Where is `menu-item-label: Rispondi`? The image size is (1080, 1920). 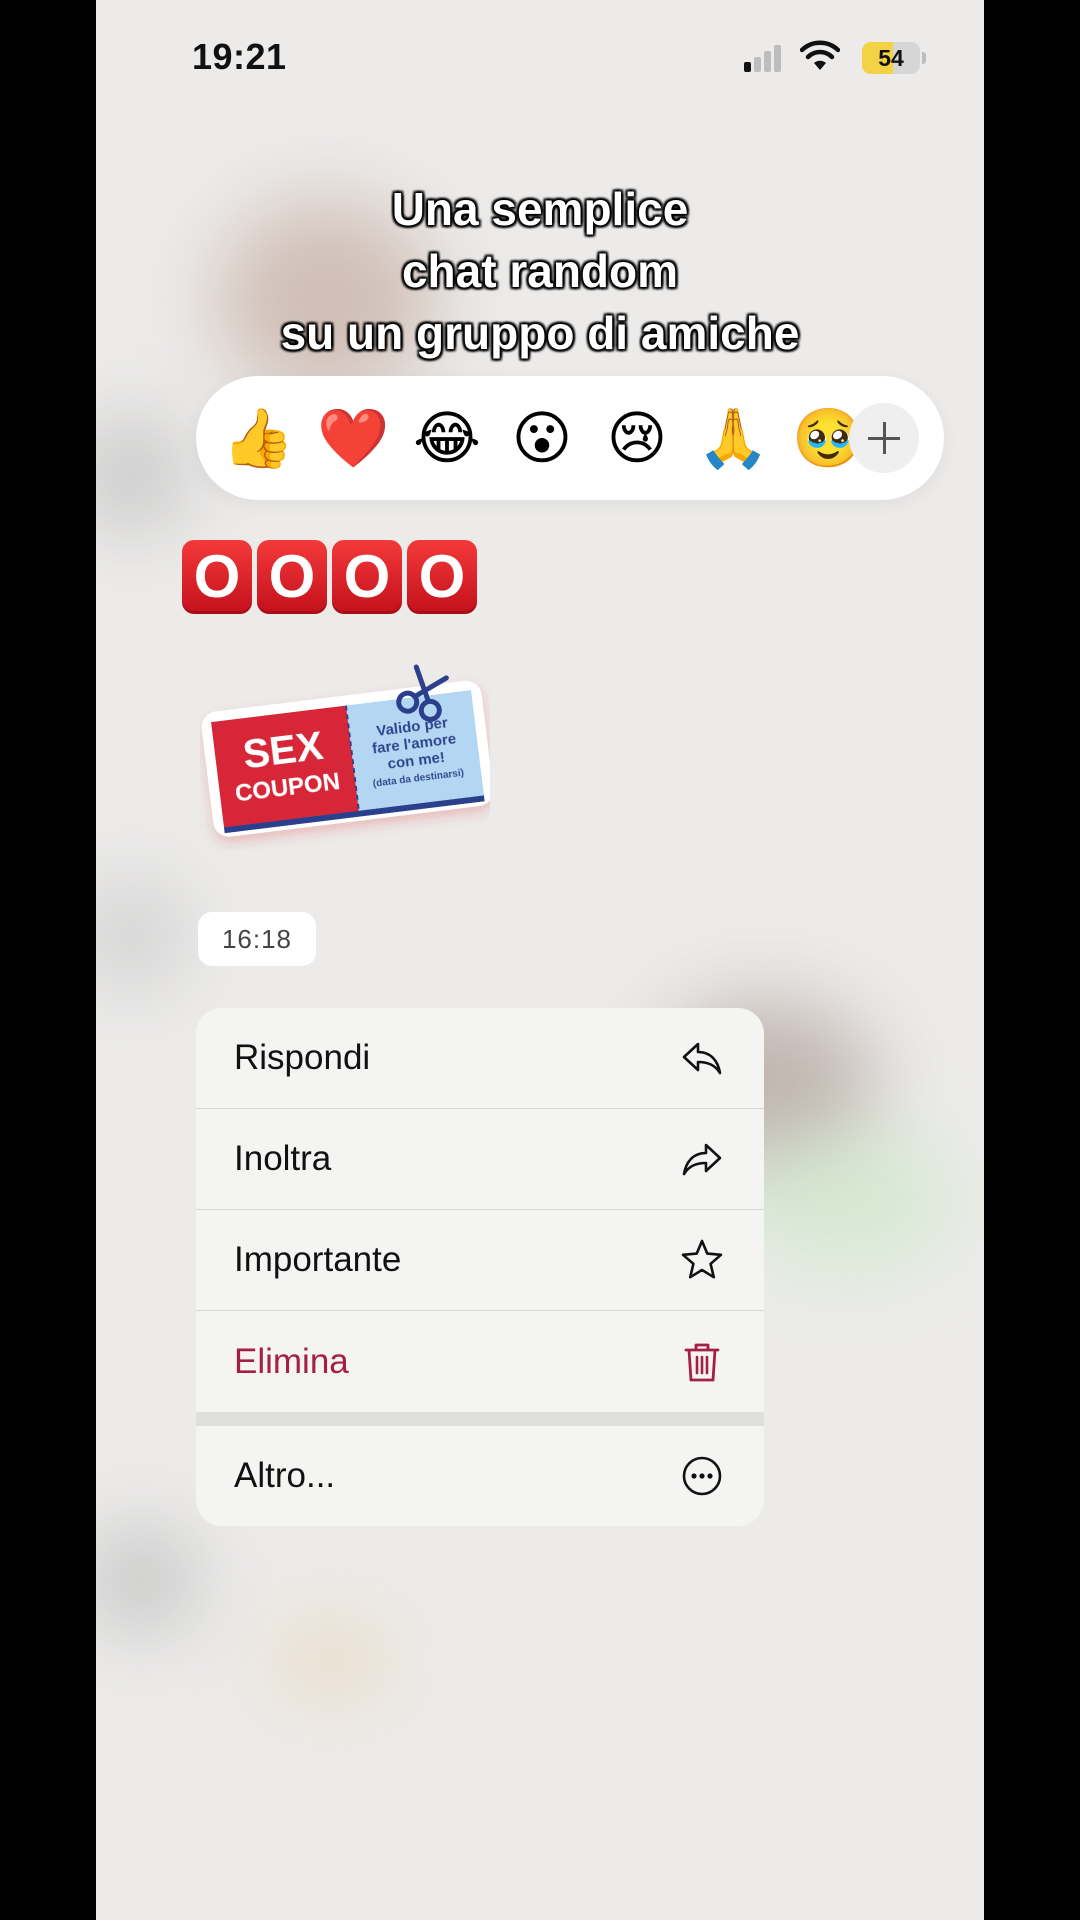
menu-item-label: Rispondi is located at coordinates (302, 1057).